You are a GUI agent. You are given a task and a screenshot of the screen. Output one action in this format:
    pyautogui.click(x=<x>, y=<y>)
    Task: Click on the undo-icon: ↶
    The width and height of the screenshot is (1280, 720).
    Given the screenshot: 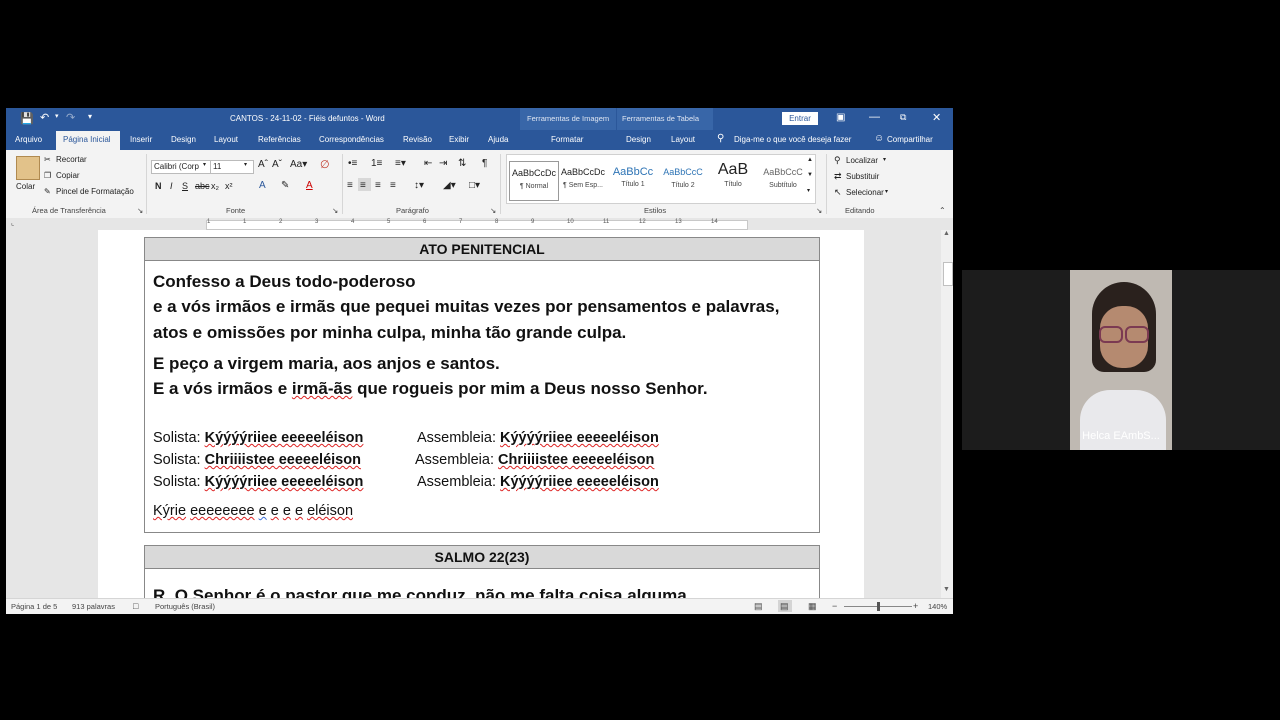 What is the action you would take?
    pyautogui.click(x=44, y=117)
    